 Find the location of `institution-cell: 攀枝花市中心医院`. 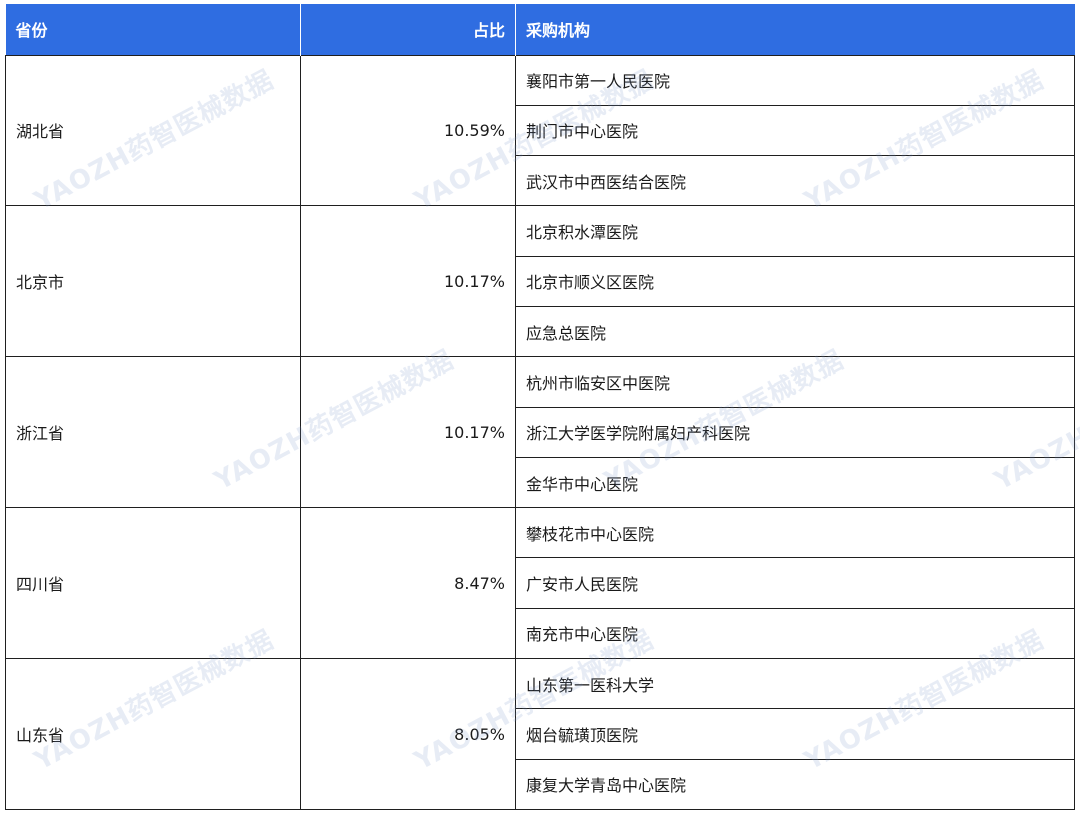

institution-cell: 攀枝花市中心医院 is located at coordinates (795, 533).